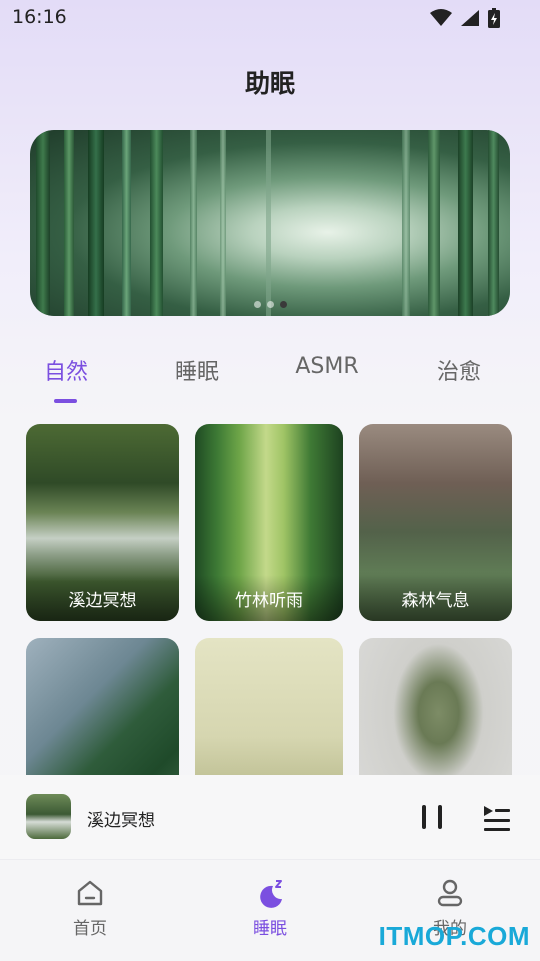 Image resolution: width=540 pixels, height=961 pixels. I want to click on wifi-icon, so click(441, 17).